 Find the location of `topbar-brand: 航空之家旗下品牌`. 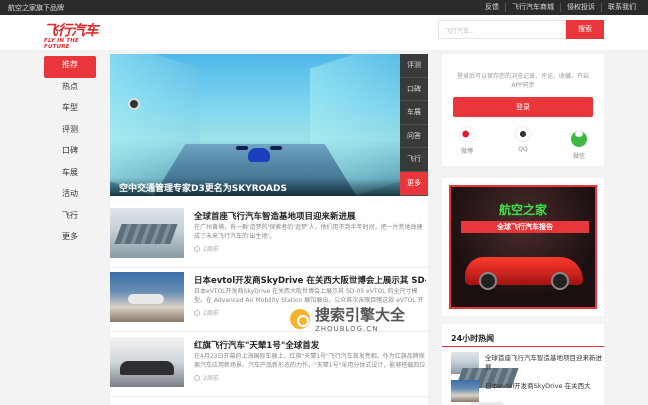

topbar-brand: 航空之家旗下品牌 is located at coordinates (36, 8).